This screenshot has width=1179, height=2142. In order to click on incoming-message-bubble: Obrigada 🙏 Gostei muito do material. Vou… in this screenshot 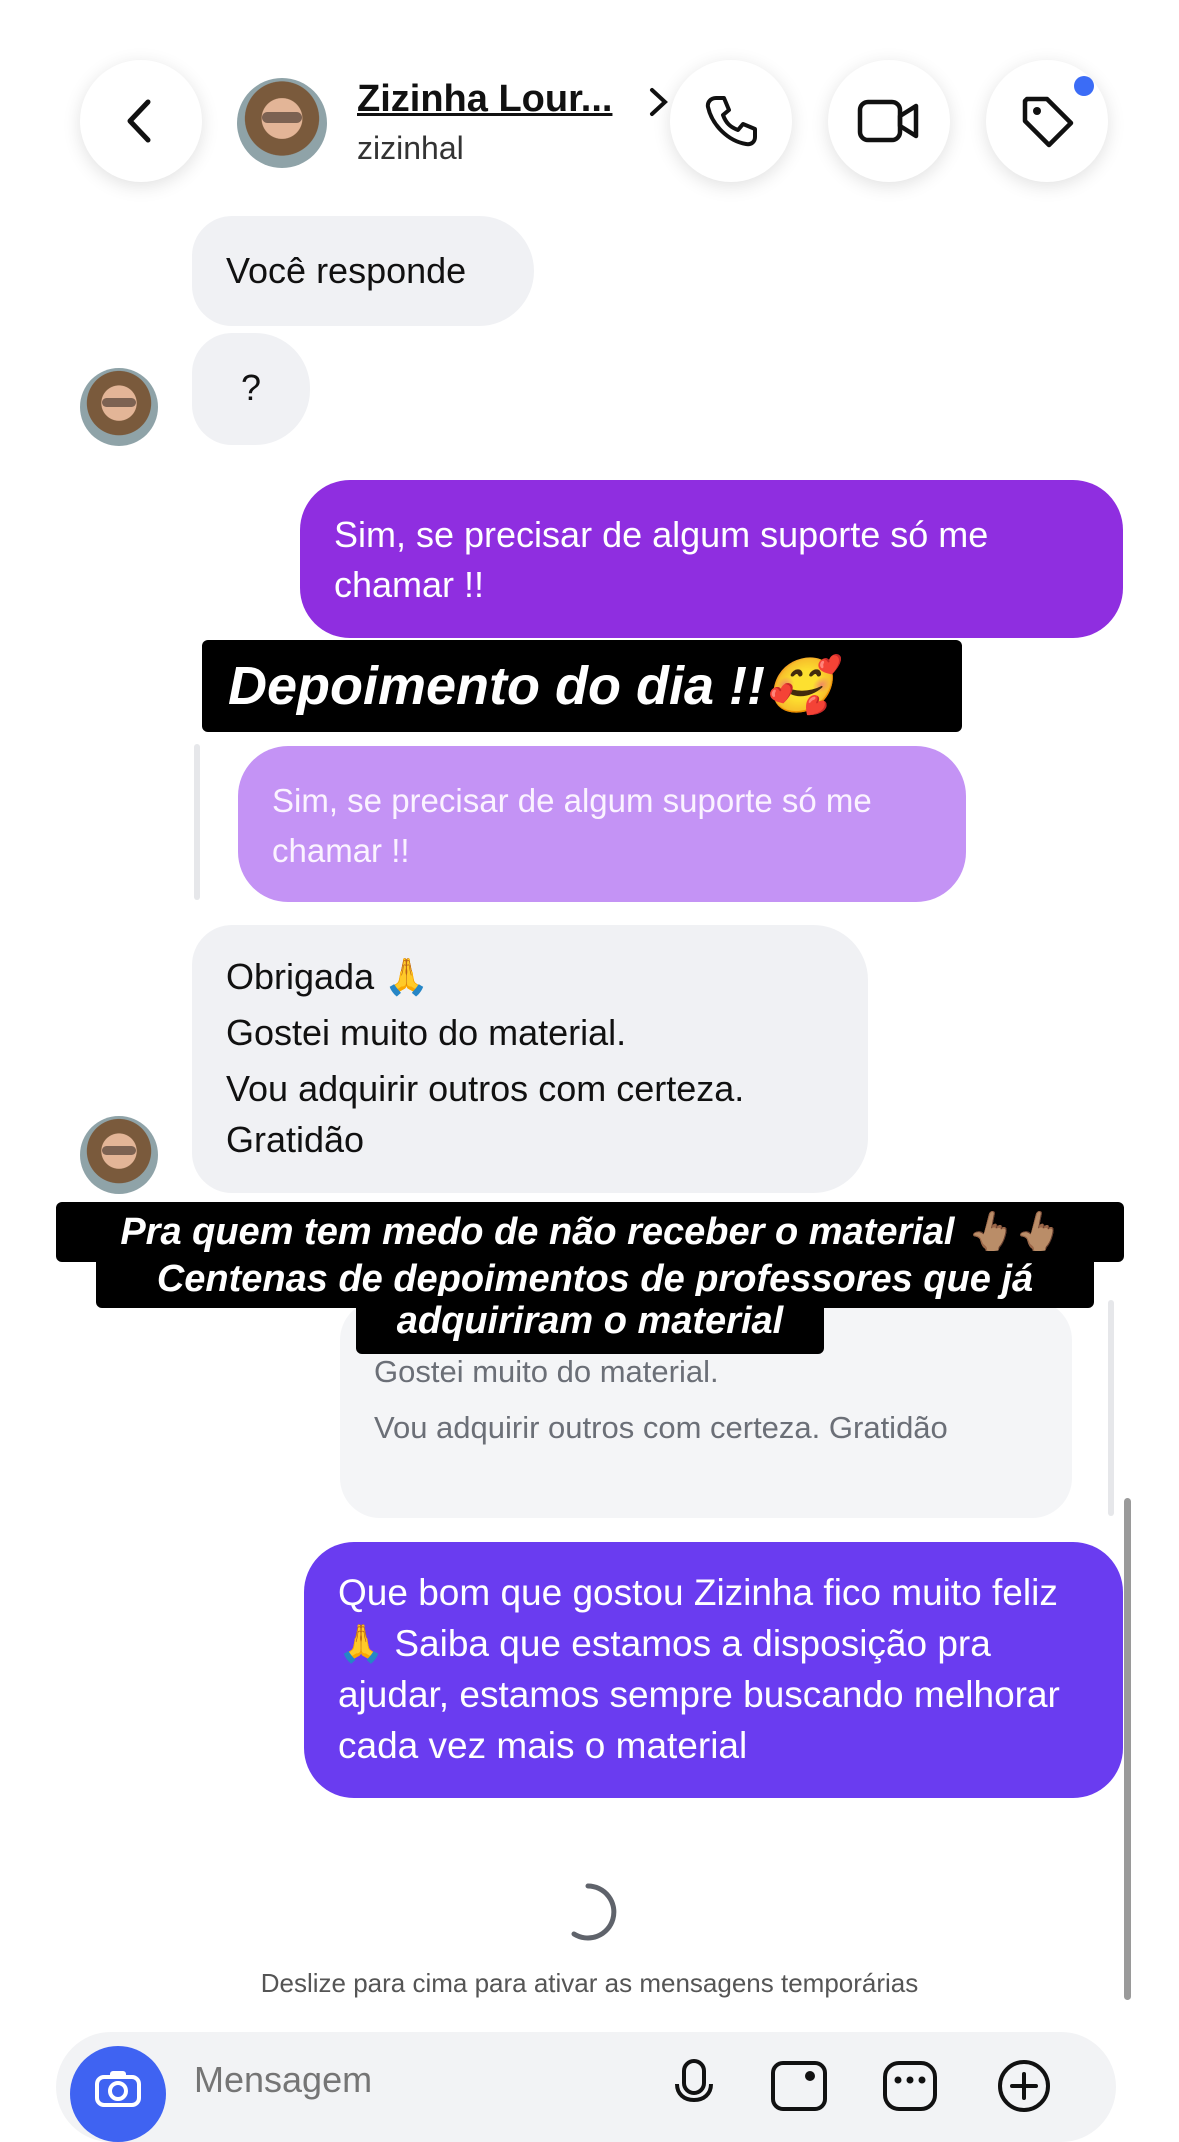, I will do `click(530, 1059)`.